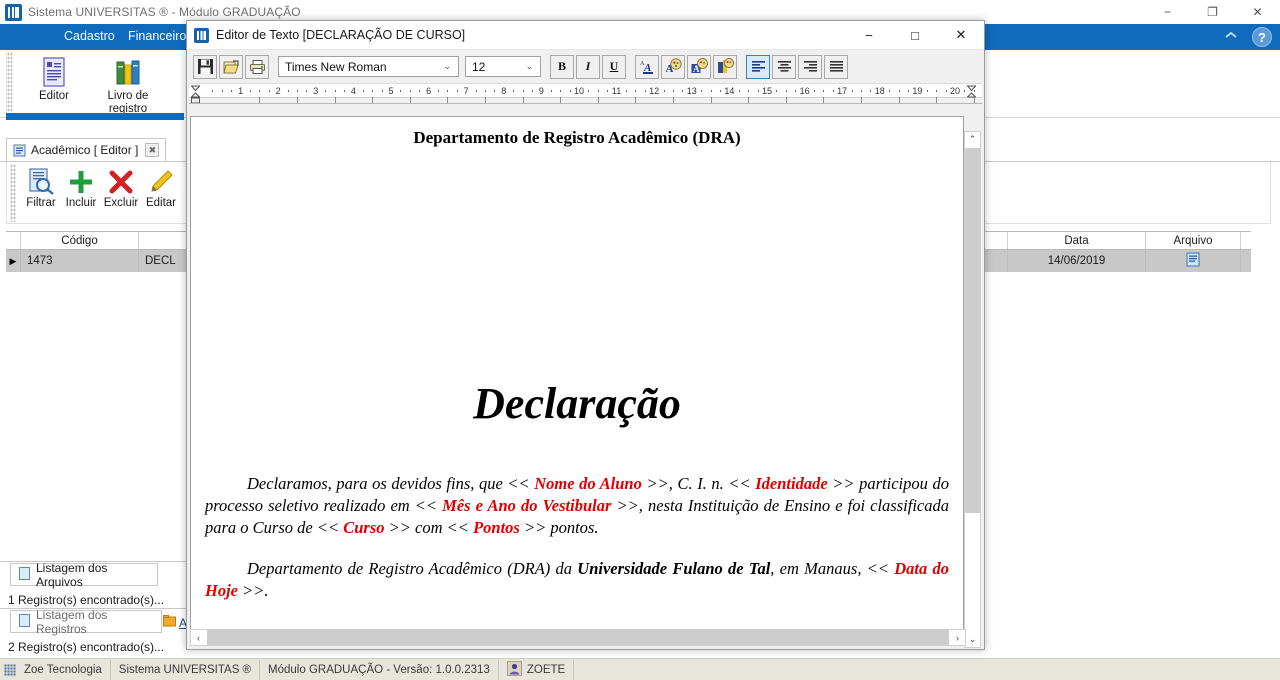 Image resolution: width=1280 pixels, height=680 pixels. Describe the element at coordinates (784, 66) in the screenshot. I see `align-center-icon` at that location.